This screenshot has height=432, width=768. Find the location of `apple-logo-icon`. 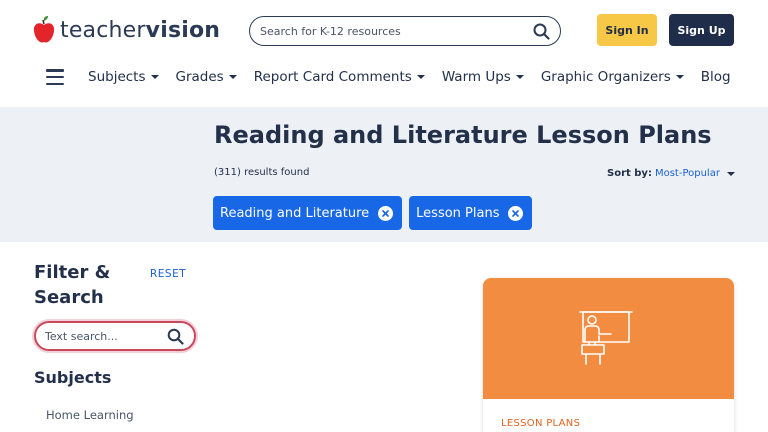

apple-logo-icon is located at coordinates (44, 30).